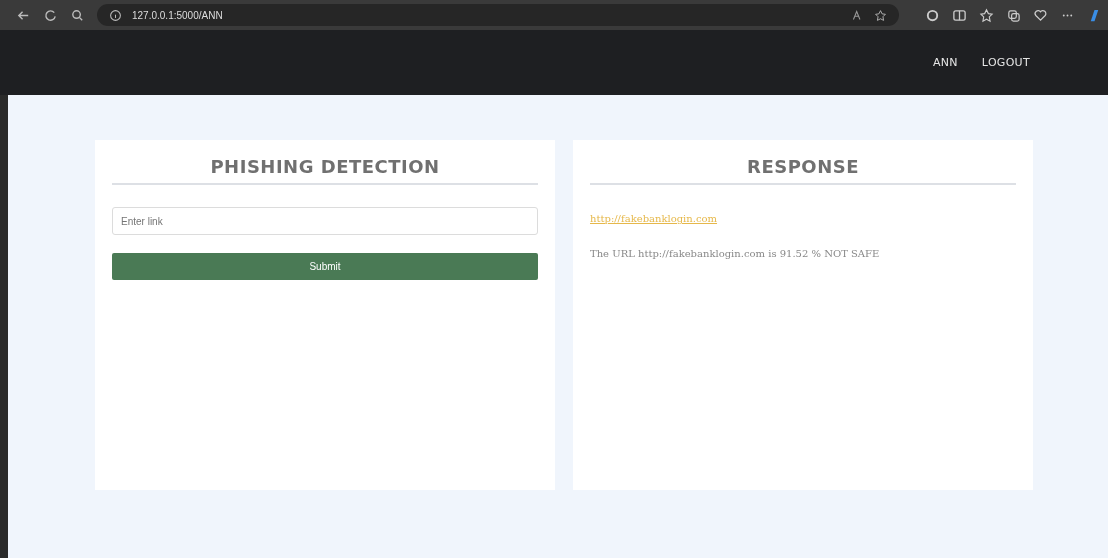 This screenshot has width=1108, height=558. I want to click on nav-link: ANN, so click(945, 62).